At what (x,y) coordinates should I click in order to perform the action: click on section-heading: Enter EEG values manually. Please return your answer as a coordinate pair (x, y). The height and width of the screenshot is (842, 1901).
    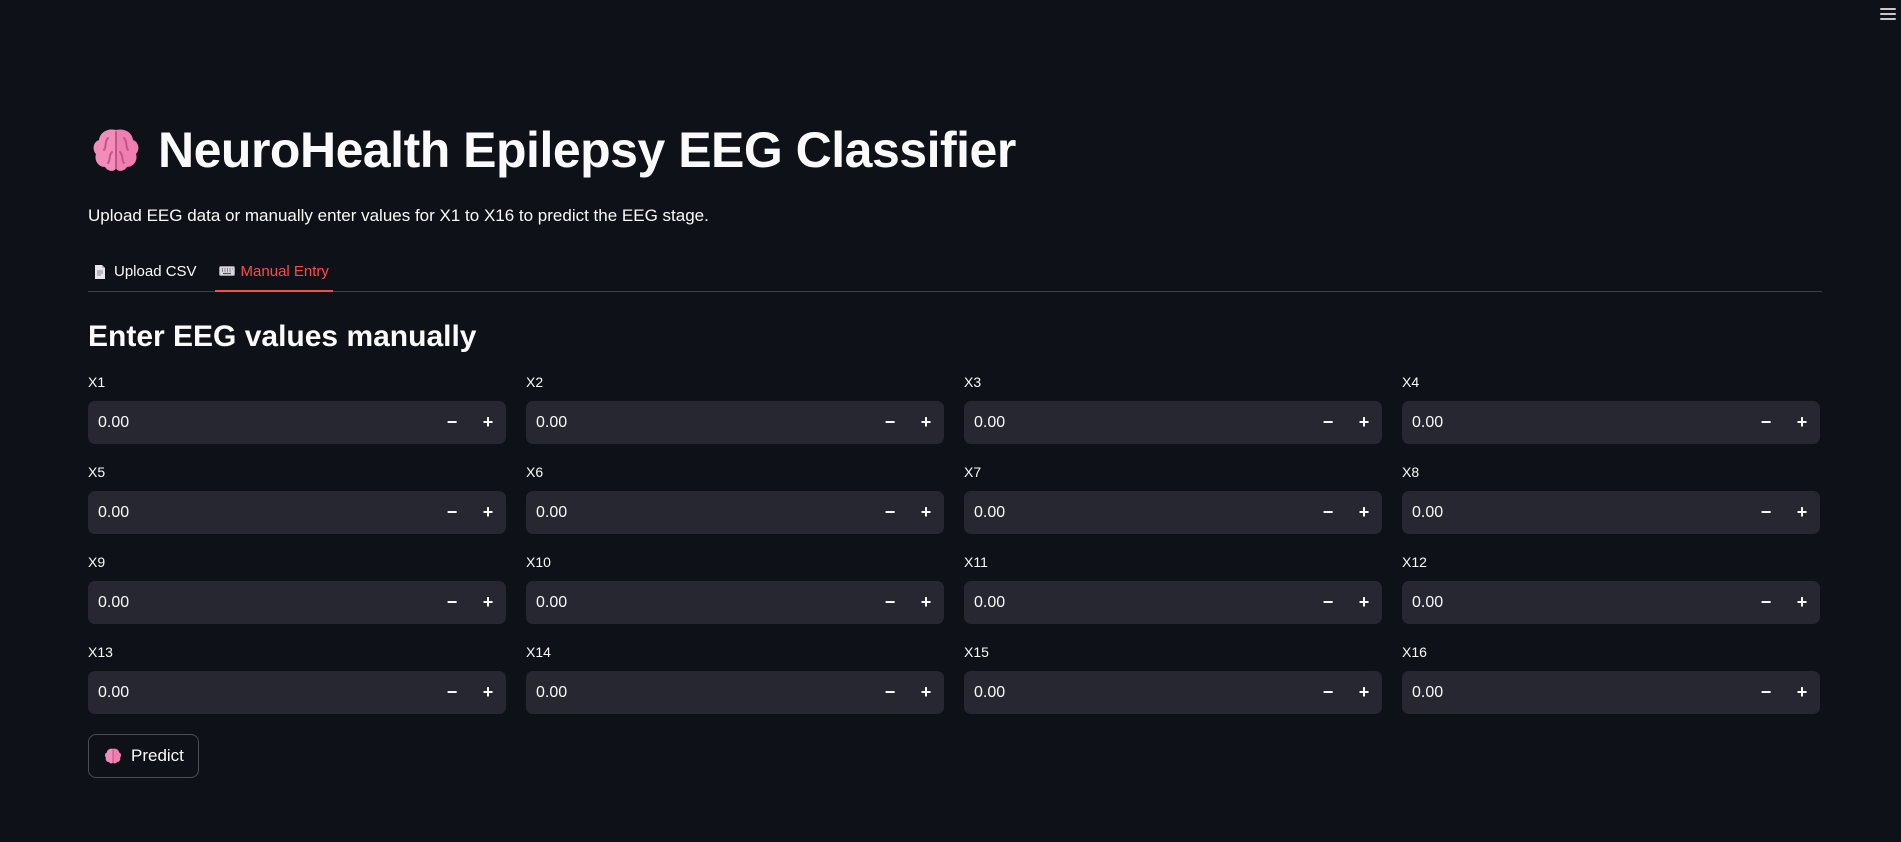
    Looking at the image, I should click on (282, 336).